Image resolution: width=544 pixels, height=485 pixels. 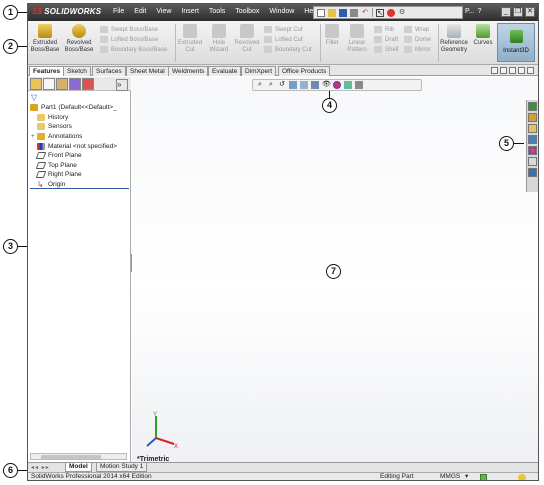 What do you see at coordinates (259, 71) in the screenshot?
I see `tab-dimxpert: DimXpert` at bounding box center [259, 71].